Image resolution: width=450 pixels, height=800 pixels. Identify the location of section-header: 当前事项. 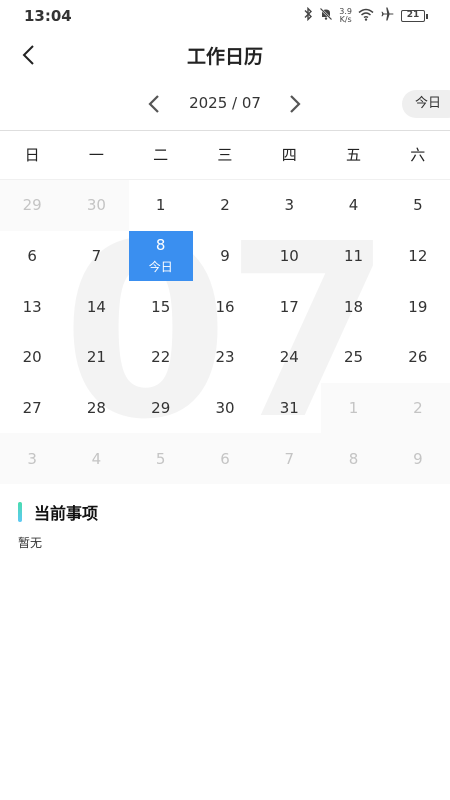
(58, 512).